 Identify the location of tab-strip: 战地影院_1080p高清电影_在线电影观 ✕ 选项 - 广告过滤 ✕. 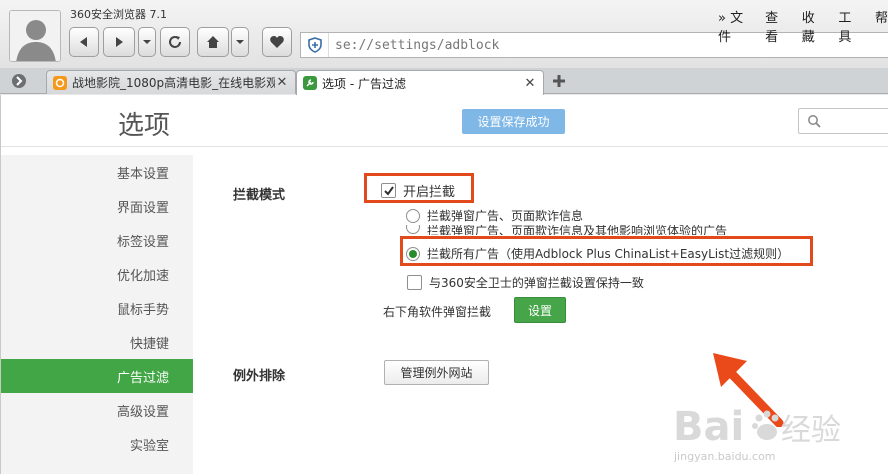
(444, 81).